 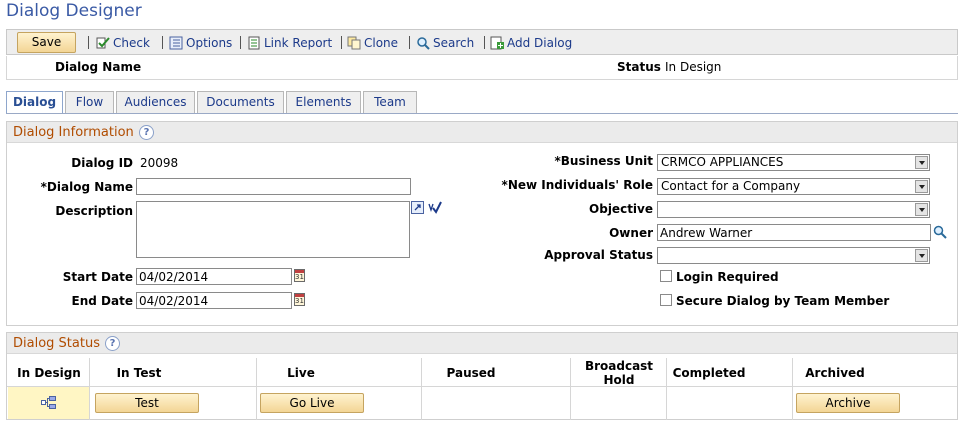 I want to click on expand-icon, so click(x=418, y=207).